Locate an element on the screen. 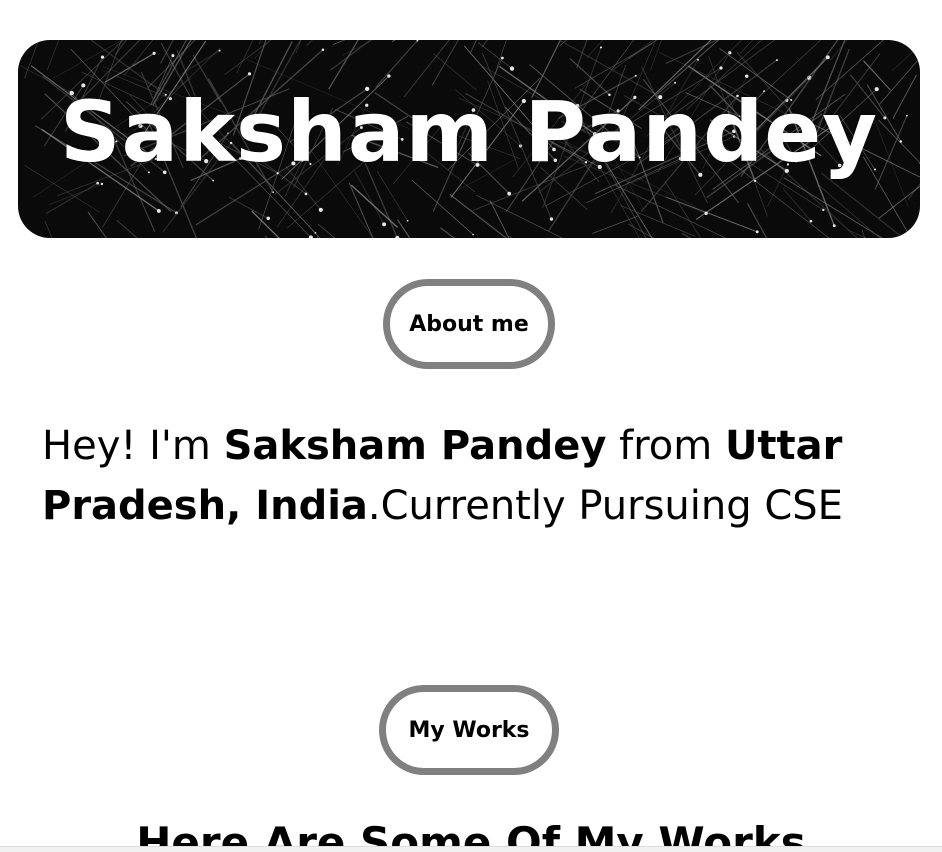 The width and height of the screenshot is (942, 852). my-works-button: My Works is located at coordinates (469, 730).